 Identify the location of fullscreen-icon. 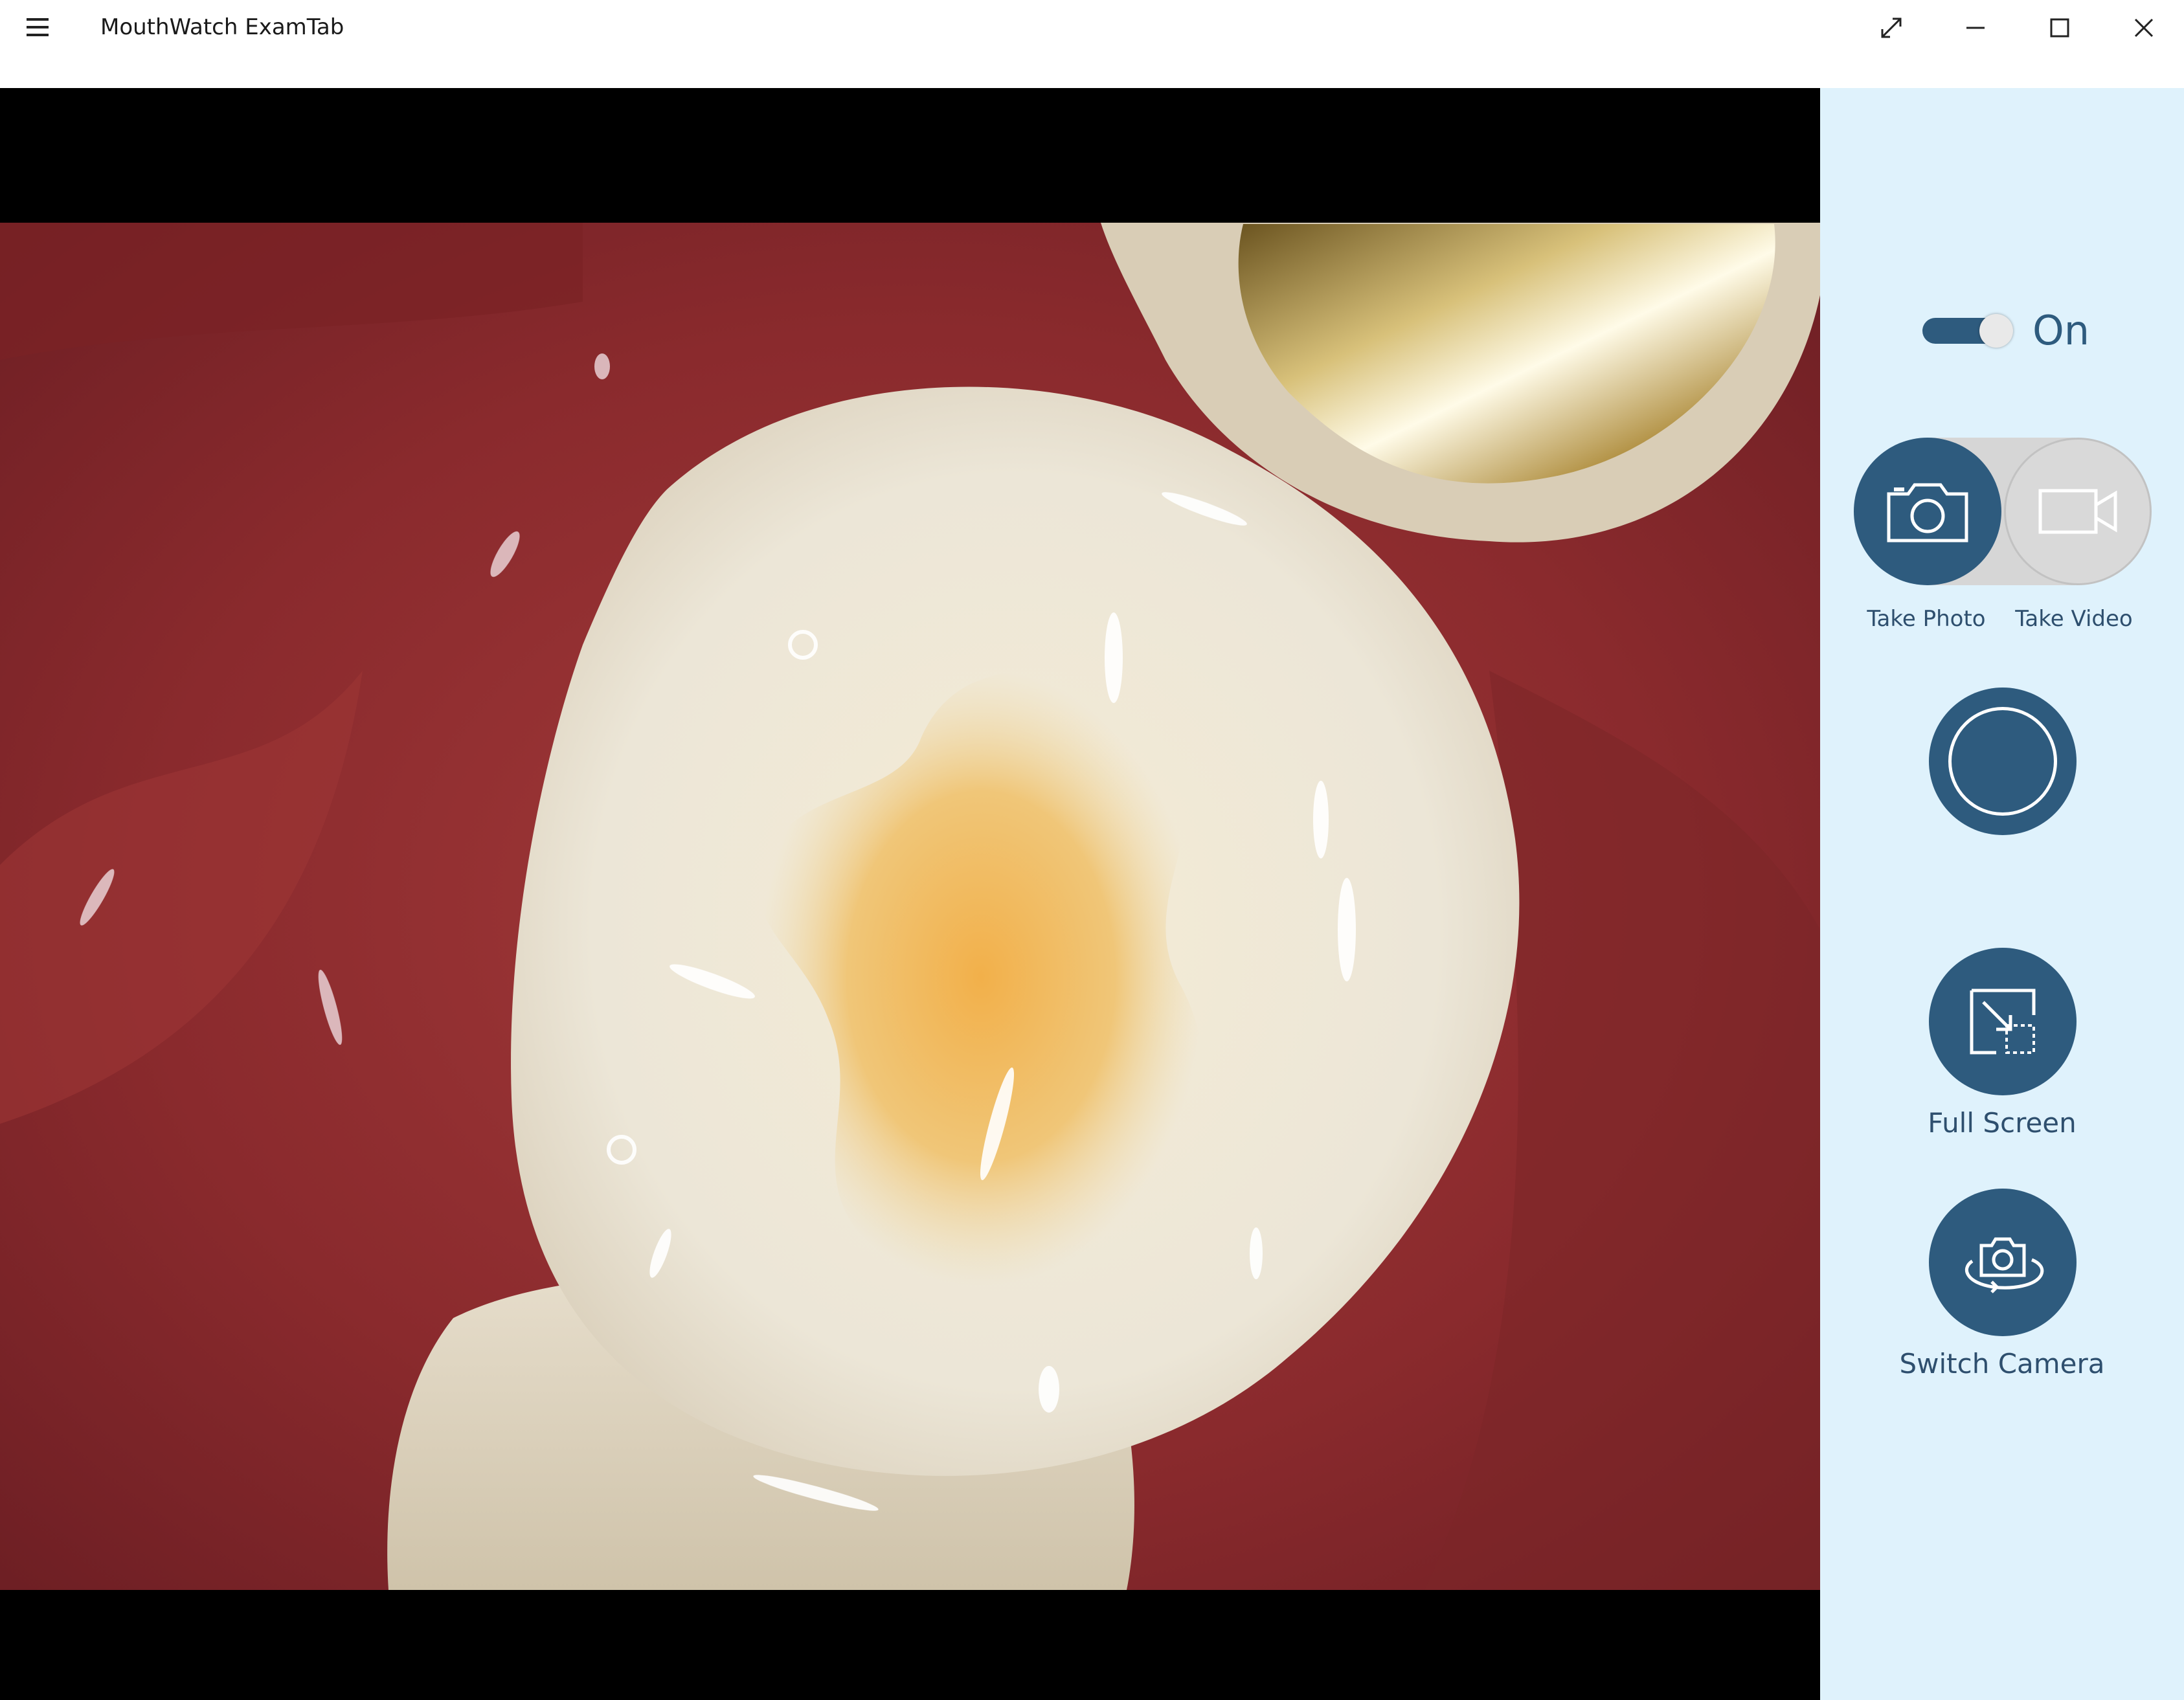
(2003, 1022).